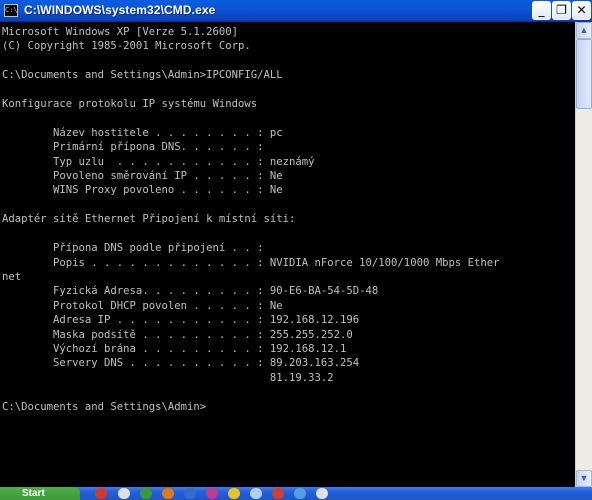  I want to click on console-line: 81.19.33.2, so click(168, 377).